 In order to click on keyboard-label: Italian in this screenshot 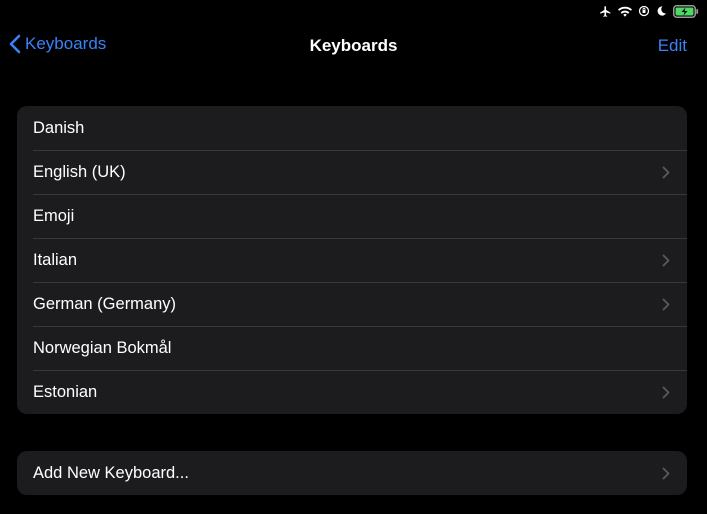, I will do `click(55, 259)`.